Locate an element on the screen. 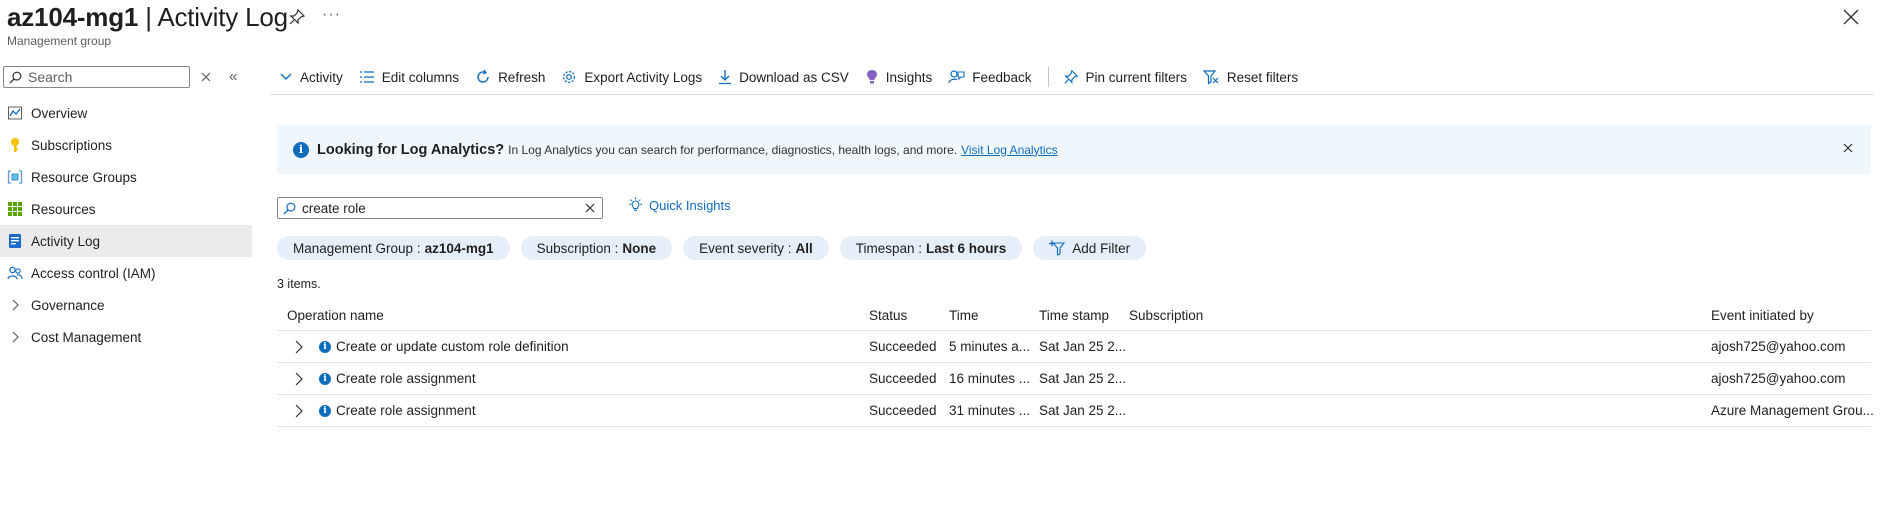 Image resolution: width=1880 pixels, height=508 pixels. page-title: az104-mg1 | Activity Log is located at coordinates (147, 17).